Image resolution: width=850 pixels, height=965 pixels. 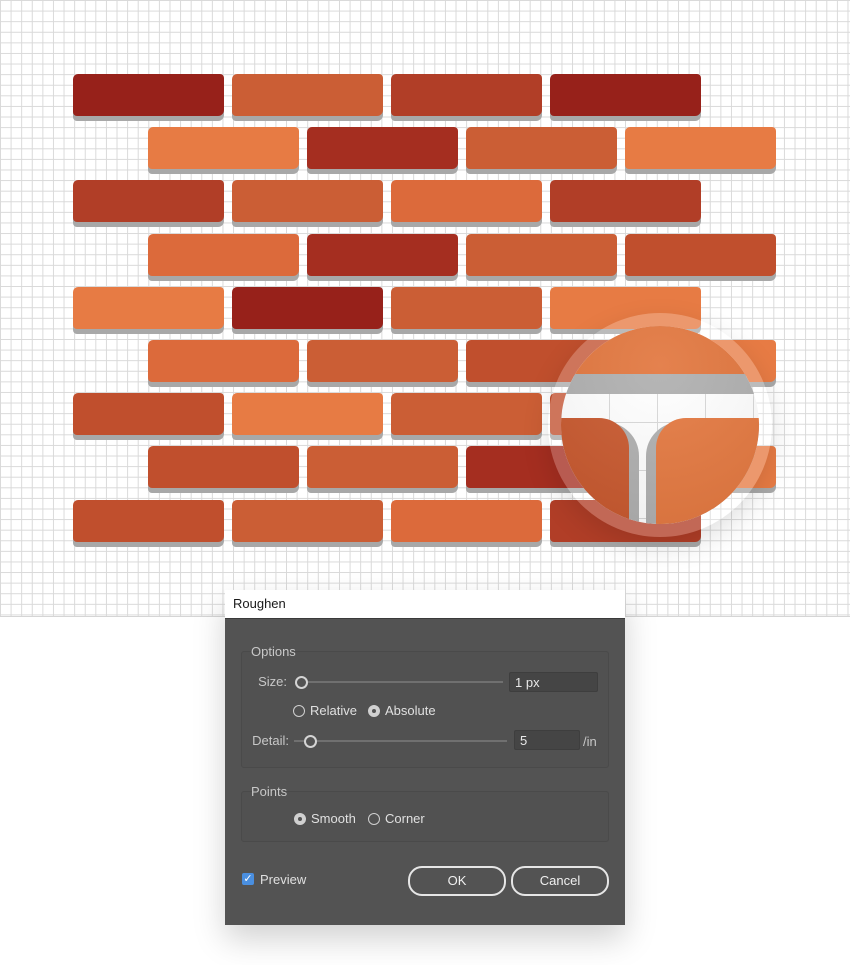 What do you see at coordinates (248, 879) in the screenshot?
I see `preview-checkbox: ✓` at bounding box center [248, 879].